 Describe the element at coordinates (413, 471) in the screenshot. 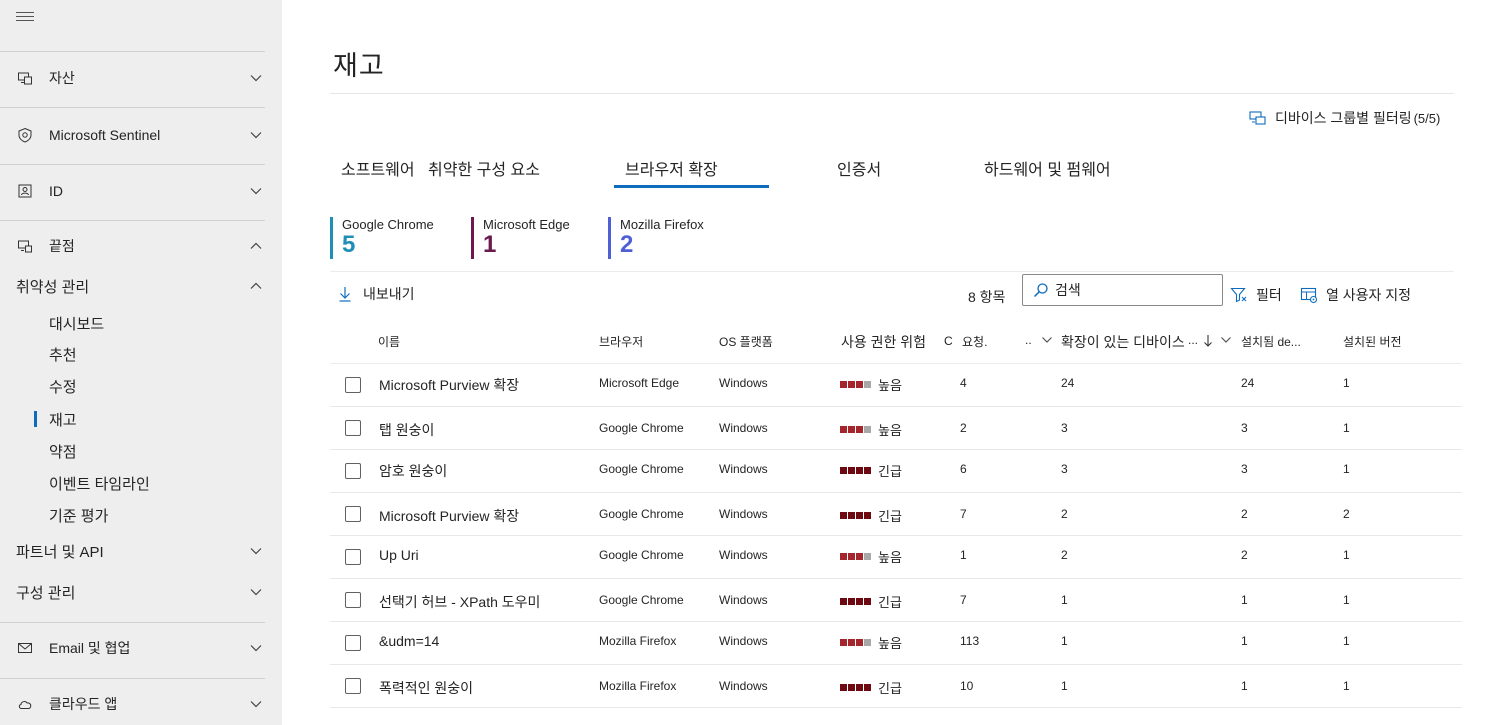

I see `extension-name: 암호 원숭이` at that location.